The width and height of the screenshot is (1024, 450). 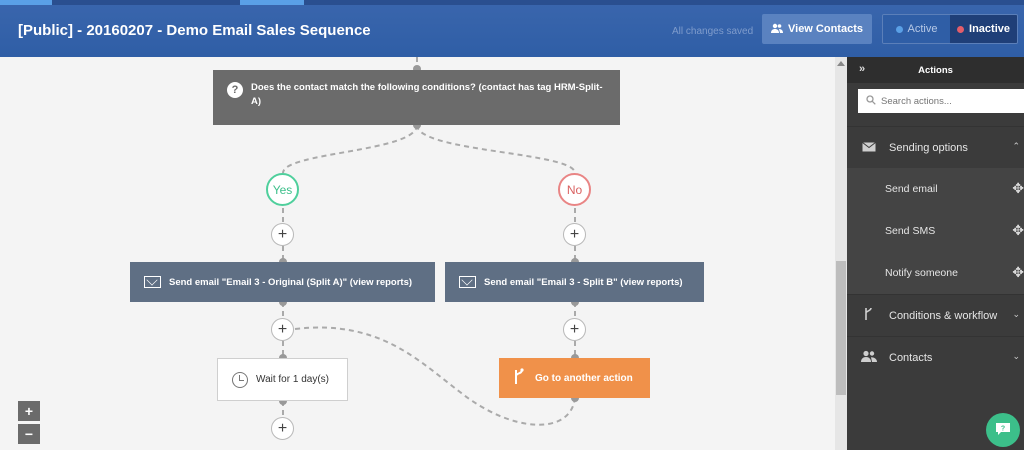 I want to click on chat-icon: ?, so click(x=1003, y=430).